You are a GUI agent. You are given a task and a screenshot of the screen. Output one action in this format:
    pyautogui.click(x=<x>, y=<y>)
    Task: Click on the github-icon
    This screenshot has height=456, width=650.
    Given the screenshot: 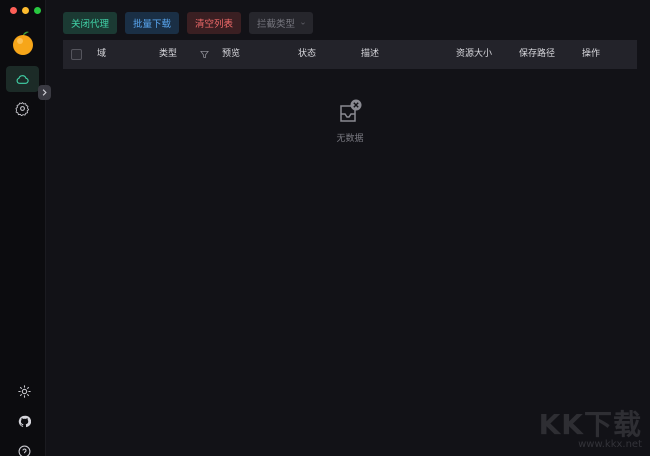 What is the action you would take?
    pyautogui.click(x=24, y=421)
    